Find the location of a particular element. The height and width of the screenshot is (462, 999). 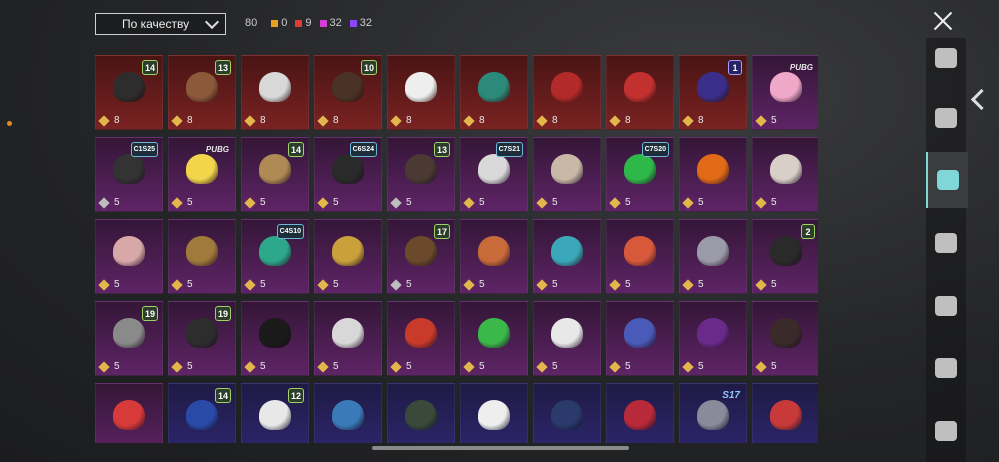

sidebar-tab-face is located at coordinates (946, 431).